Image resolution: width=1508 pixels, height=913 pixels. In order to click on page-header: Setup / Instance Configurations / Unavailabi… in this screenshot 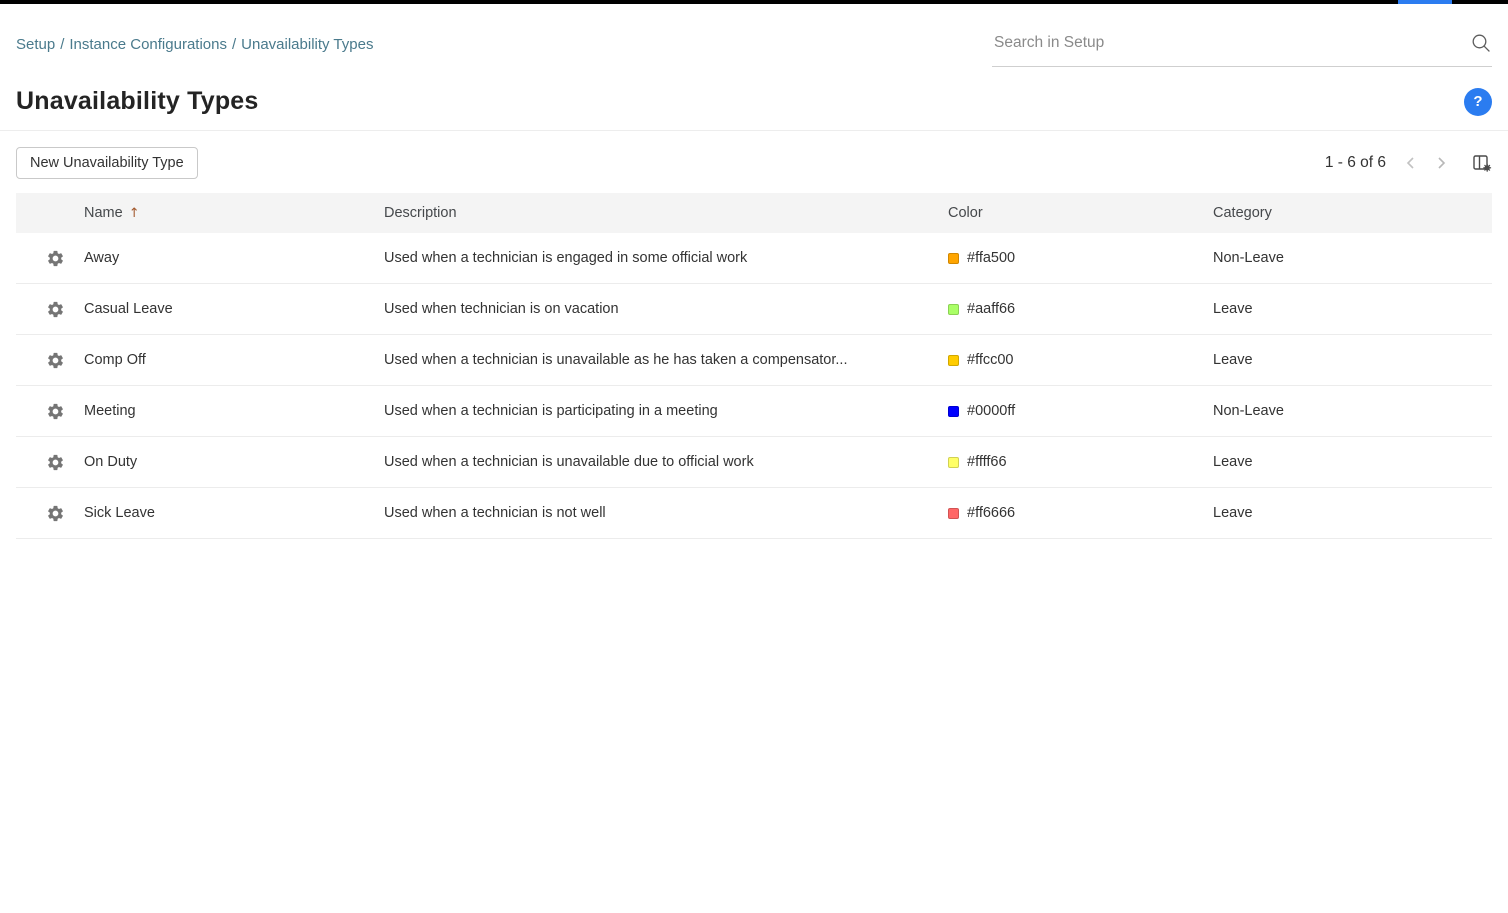, I will do `click(754, 67)`.